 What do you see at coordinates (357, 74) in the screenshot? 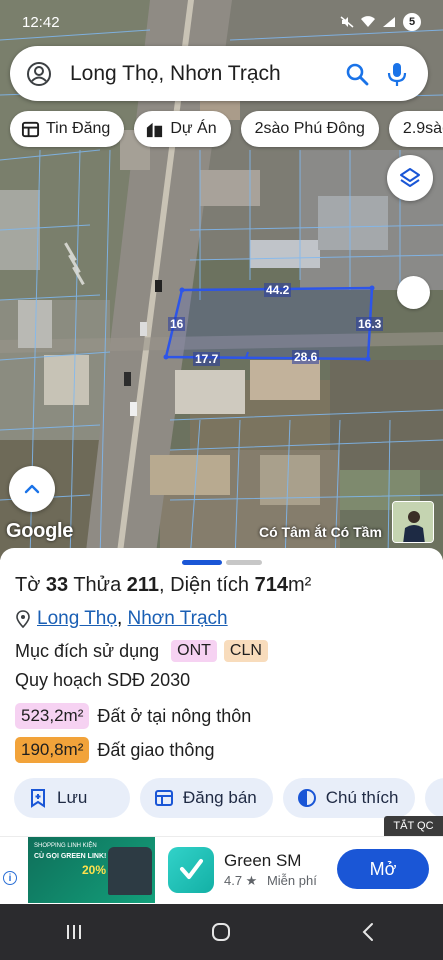
I see `search-icon` at bounding box center [357, 74].